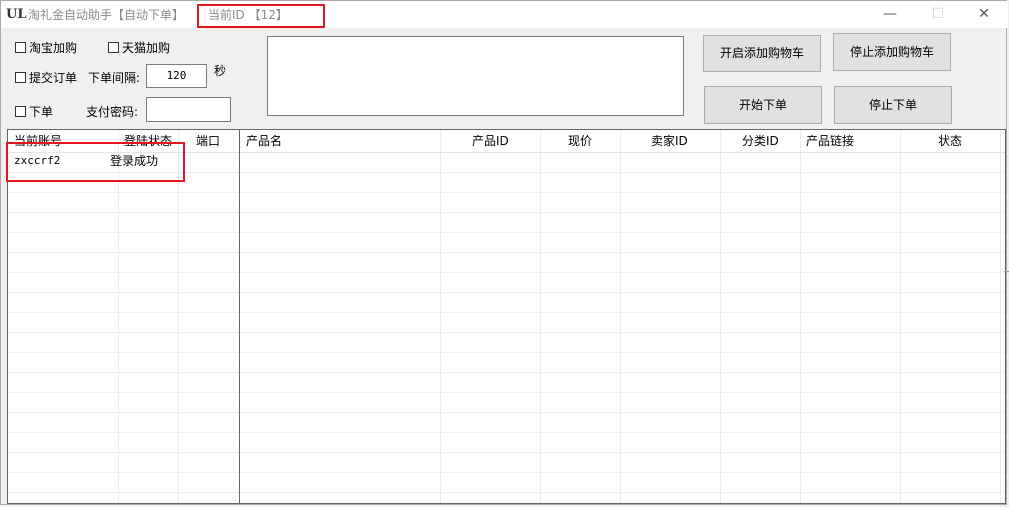 The width and height of the screenshot is (1009, 507). I want to click on maximize-button: ☐, so click(938, 14).